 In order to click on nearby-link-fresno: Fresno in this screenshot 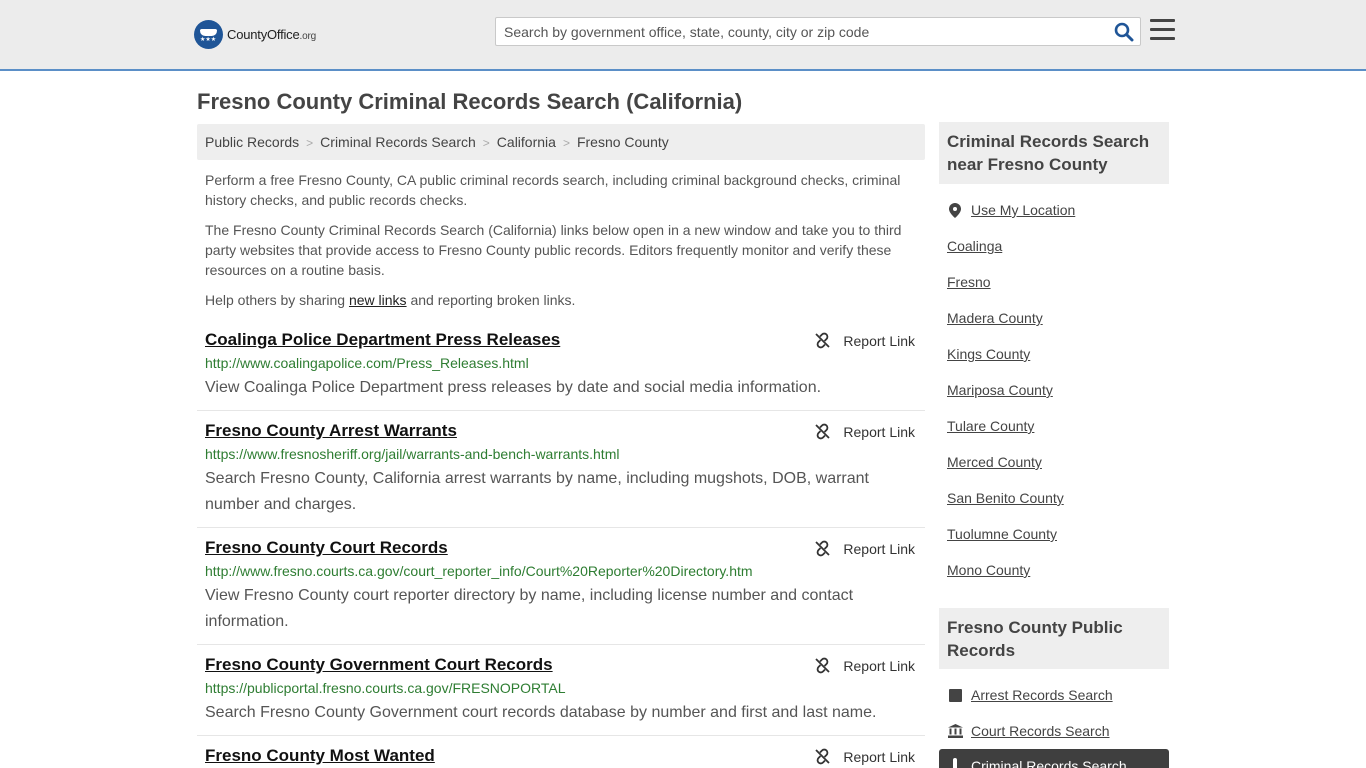, I will do `click(969, 282)`.